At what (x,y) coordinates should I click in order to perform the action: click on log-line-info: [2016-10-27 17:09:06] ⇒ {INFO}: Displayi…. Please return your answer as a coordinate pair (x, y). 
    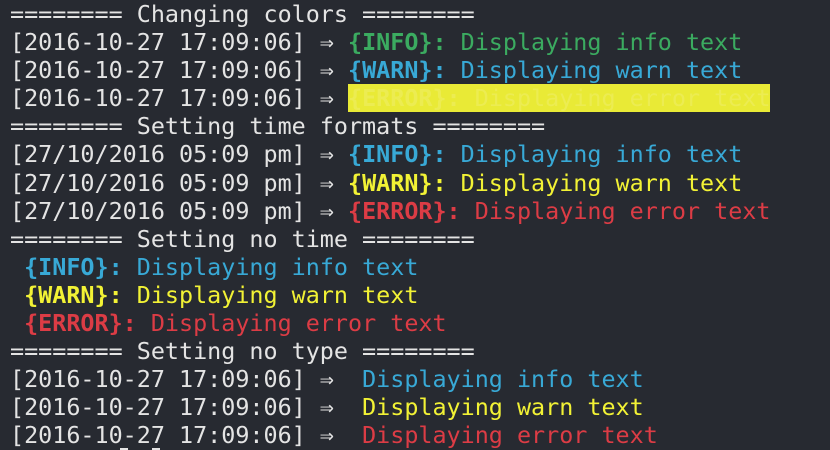
    Looking at the image, I should click on (420, 42).